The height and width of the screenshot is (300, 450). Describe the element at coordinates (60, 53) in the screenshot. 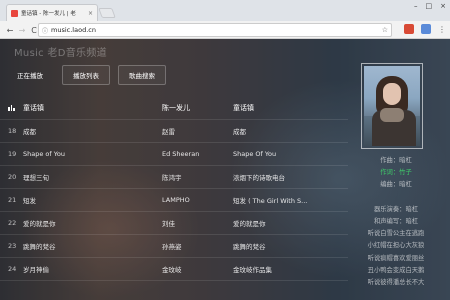

I see `site-title: Music 老D音乐频道` at that location.